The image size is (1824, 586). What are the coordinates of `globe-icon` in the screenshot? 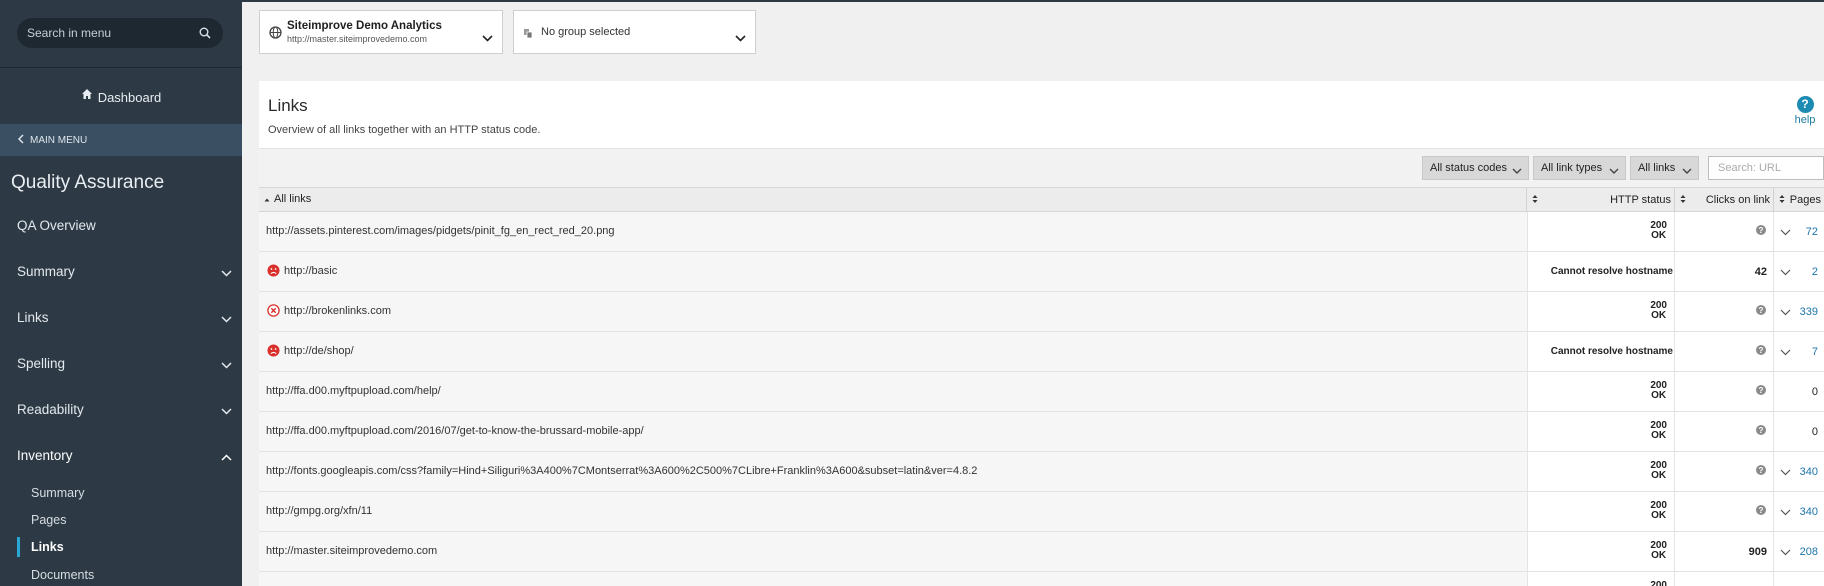 It's located at (275, 35).